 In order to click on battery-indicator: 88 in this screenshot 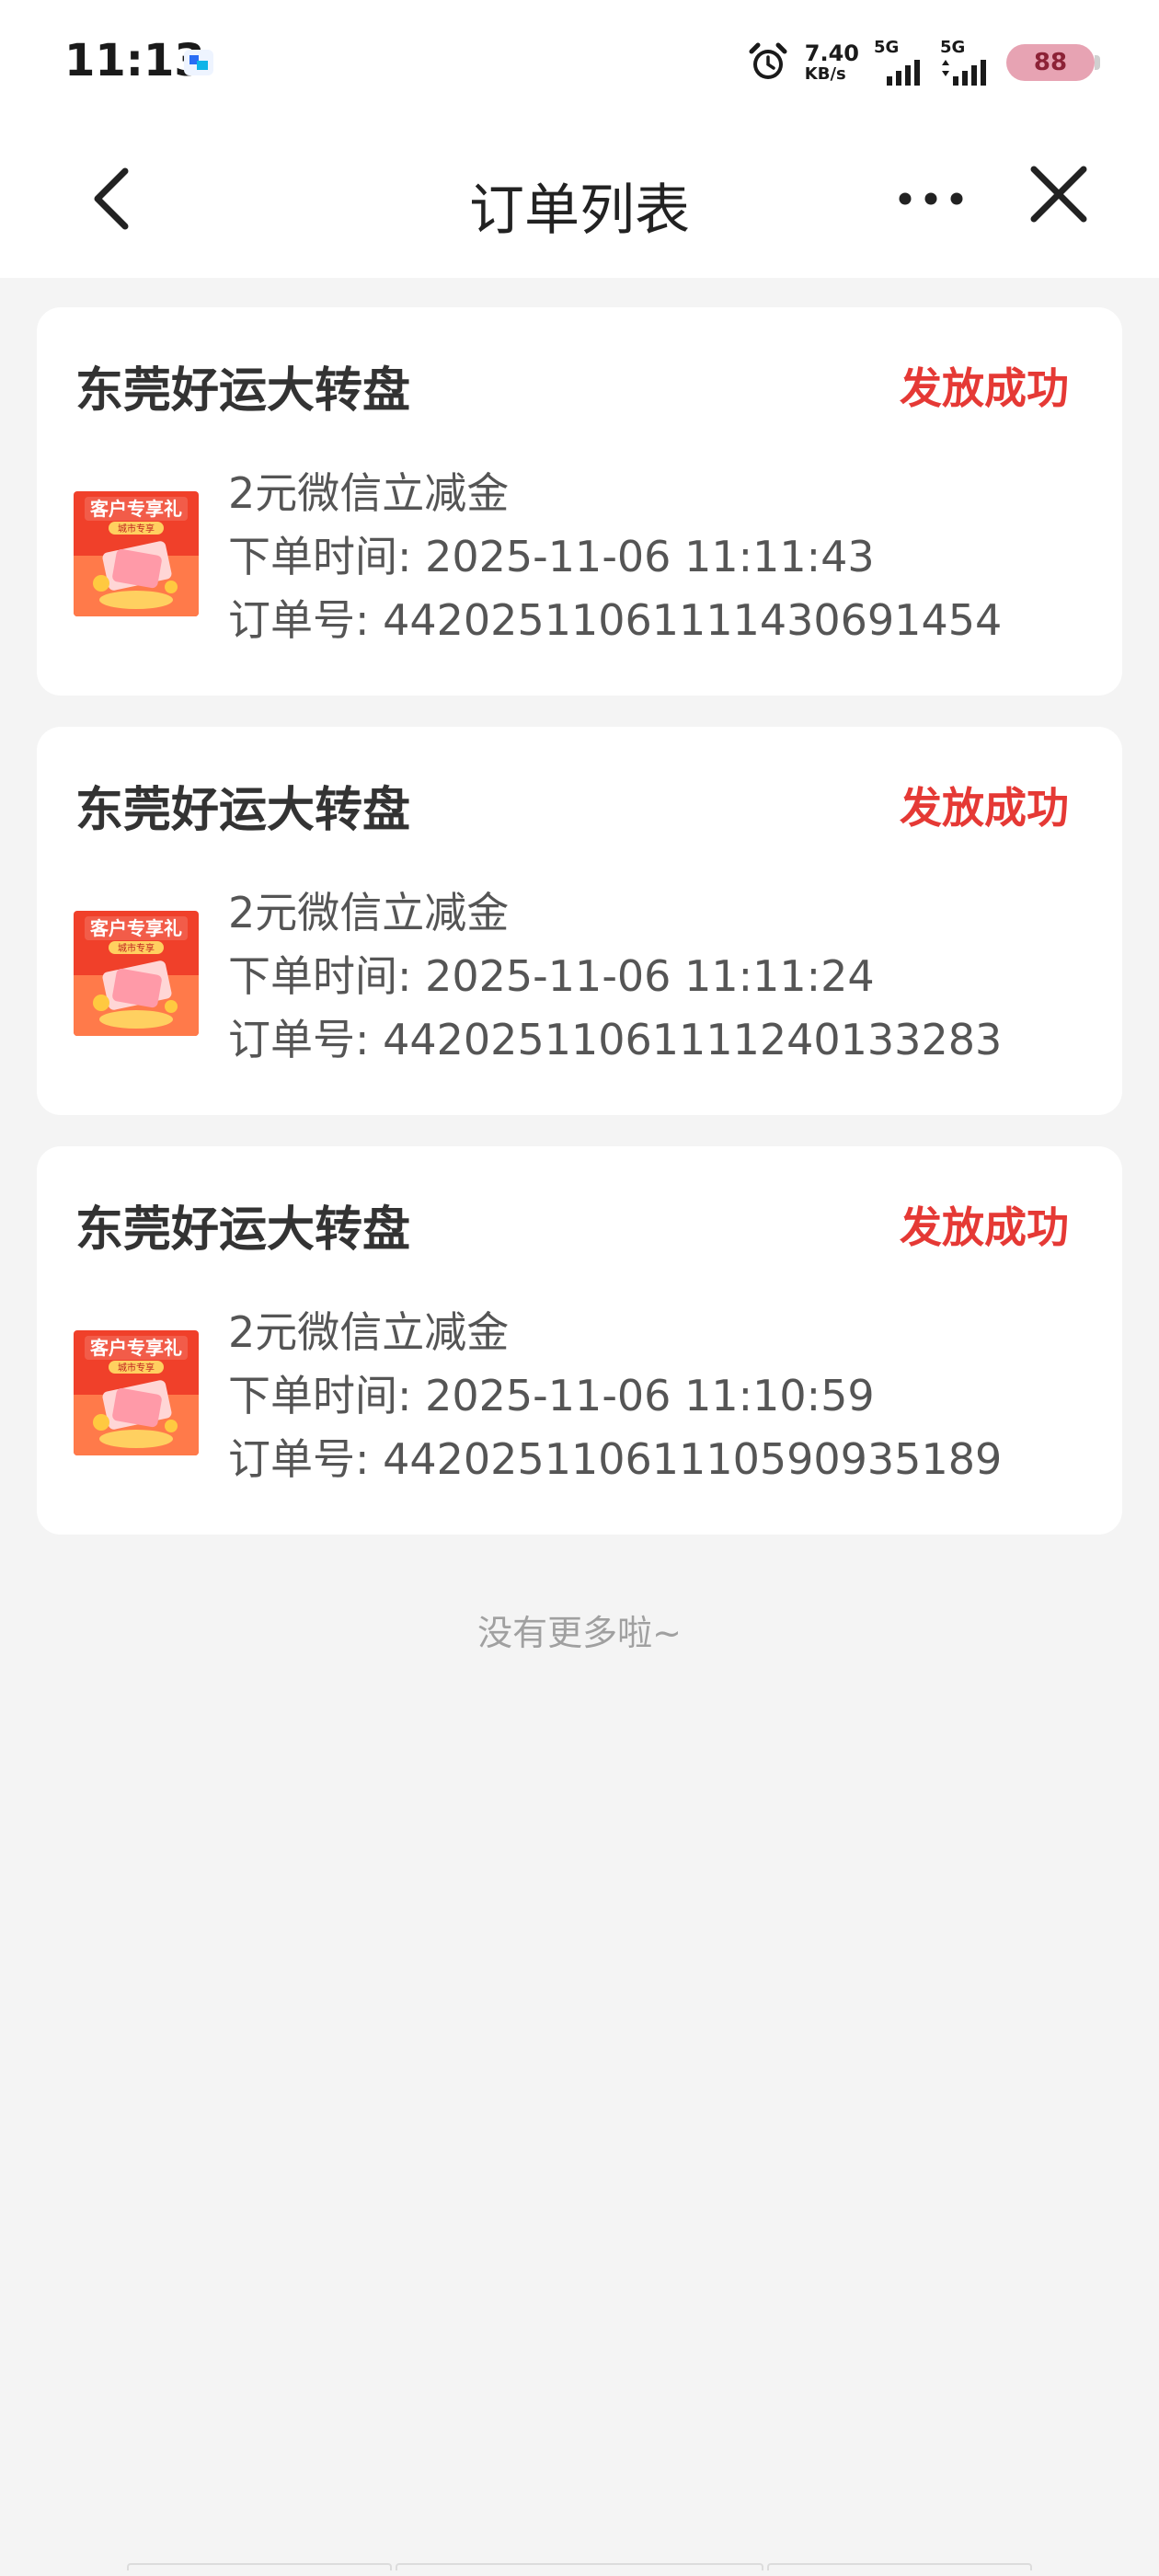, I will do `click(1053, 62)`.